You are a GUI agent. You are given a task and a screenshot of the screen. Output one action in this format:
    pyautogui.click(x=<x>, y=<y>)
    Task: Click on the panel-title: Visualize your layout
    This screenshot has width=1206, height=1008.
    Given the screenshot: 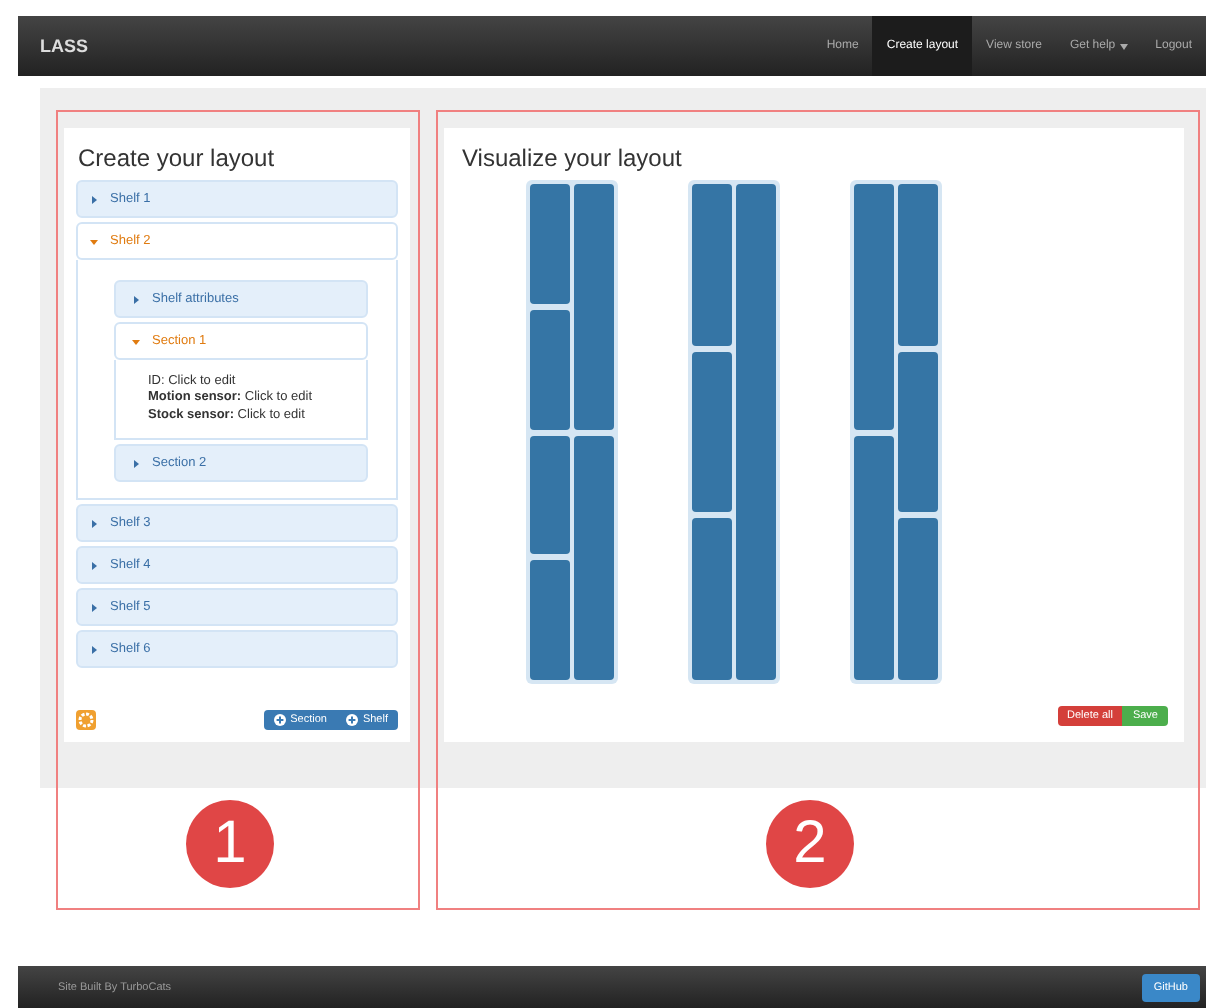 What is the action you would take?
    pyautogui.click(x=573, y=158)
    